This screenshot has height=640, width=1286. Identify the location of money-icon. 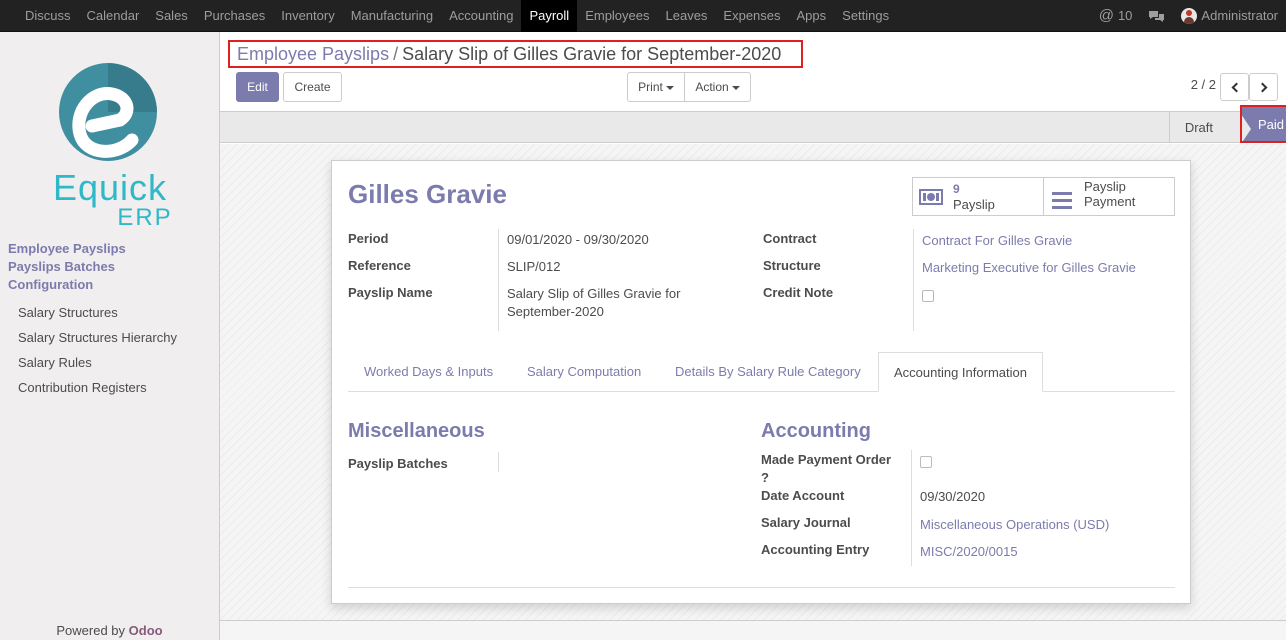
(931, 197).